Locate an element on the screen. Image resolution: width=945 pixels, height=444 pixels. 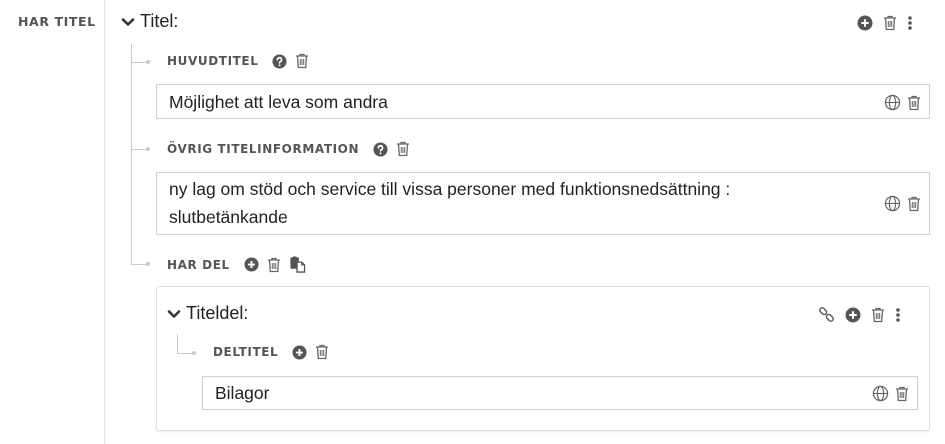
titel-header: Titel: is located at coordinates (149, 21).